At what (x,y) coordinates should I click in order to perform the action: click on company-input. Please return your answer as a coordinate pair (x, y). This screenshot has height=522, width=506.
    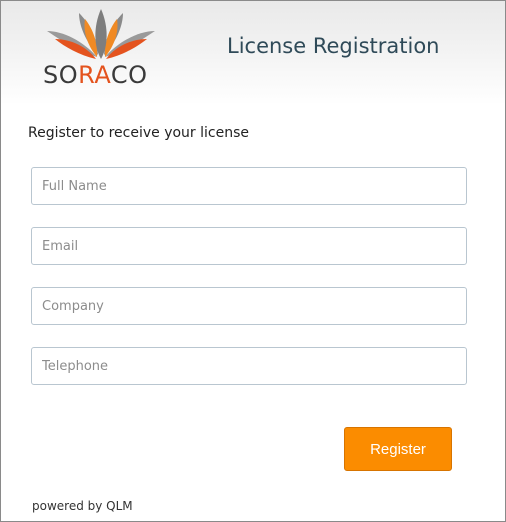
    Looking at the image, I should click on (249, 306).